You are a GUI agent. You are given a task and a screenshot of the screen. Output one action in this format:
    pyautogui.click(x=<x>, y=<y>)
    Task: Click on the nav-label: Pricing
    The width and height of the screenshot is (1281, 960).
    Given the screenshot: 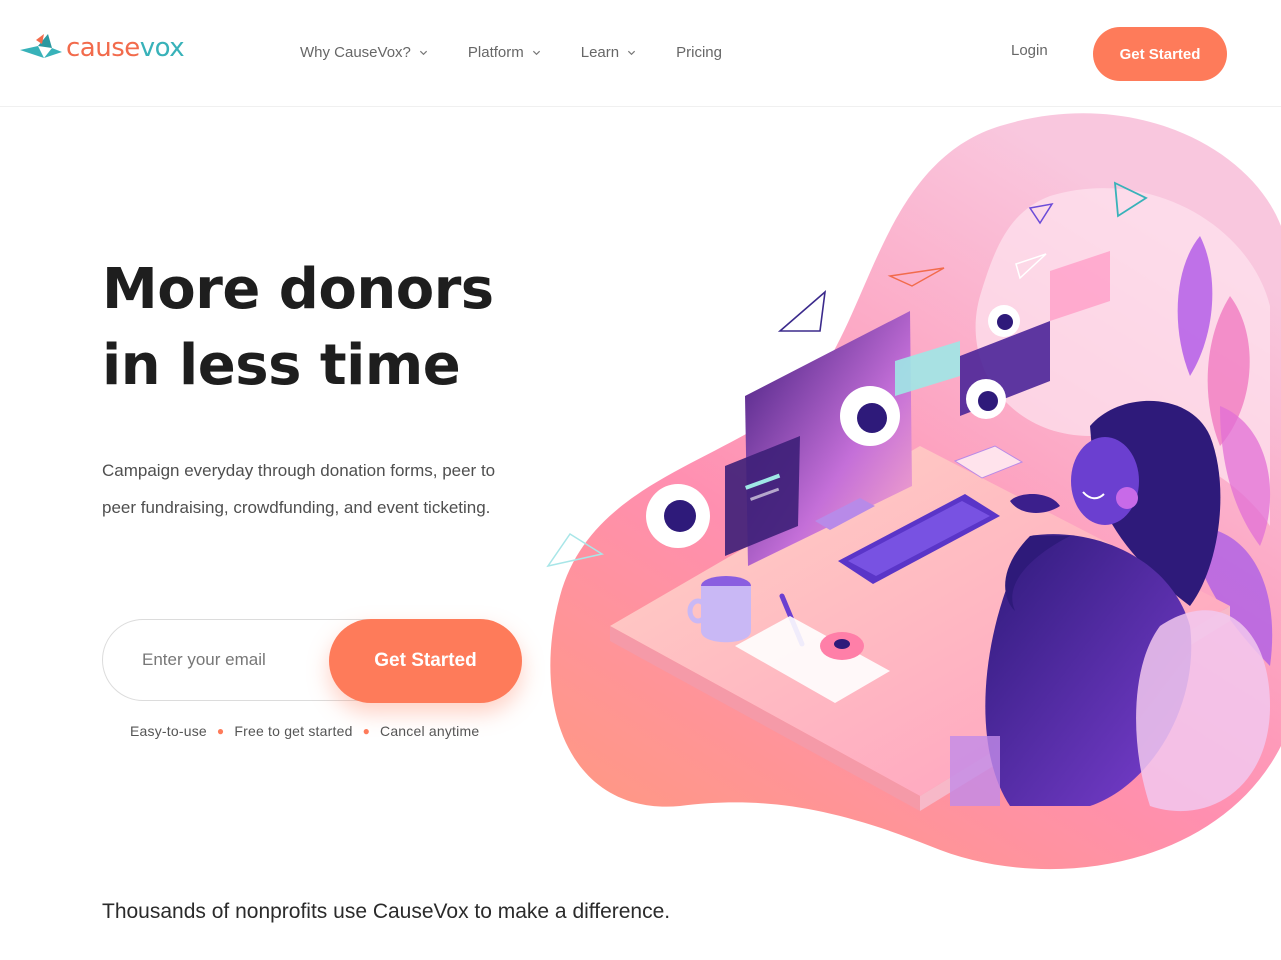 What is the action you would take?
    pyautogui.click(x=699, y=52)
    